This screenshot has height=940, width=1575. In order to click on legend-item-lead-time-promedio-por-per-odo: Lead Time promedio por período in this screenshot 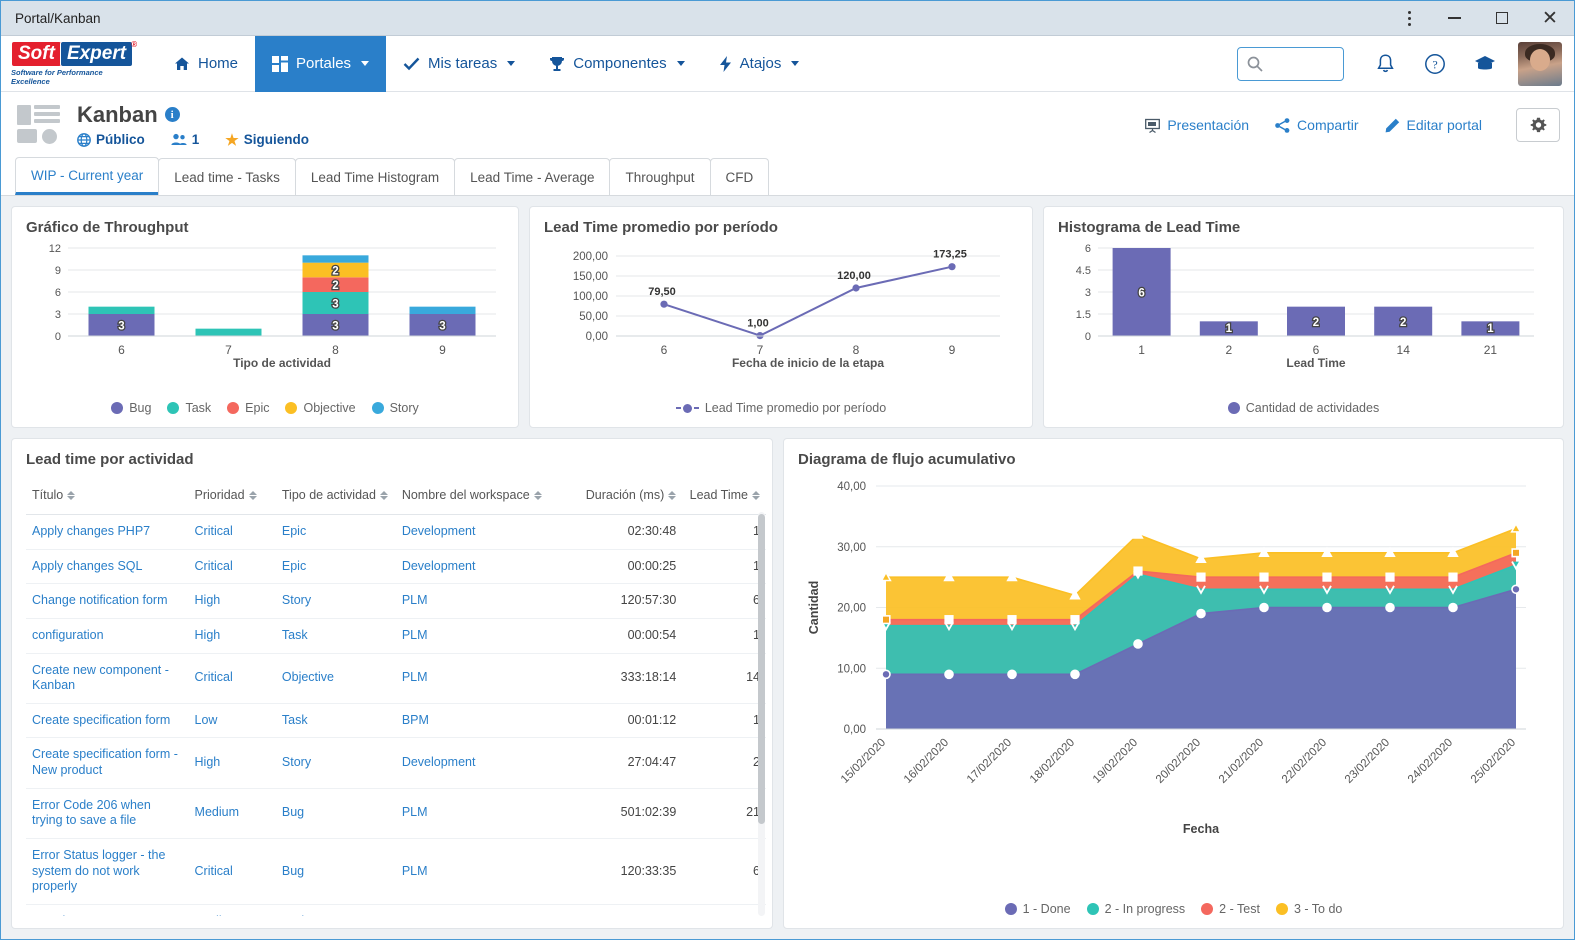, I will do `click(780, 408)`.